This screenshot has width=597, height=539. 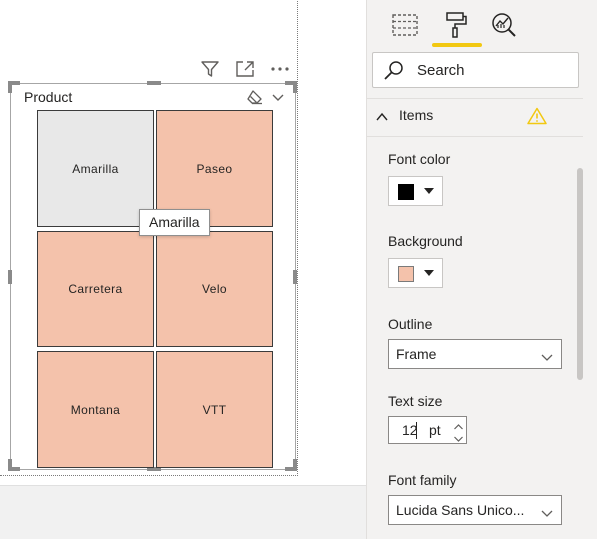 I want to click on slicer-title: Product, so click(x=48, y=97).